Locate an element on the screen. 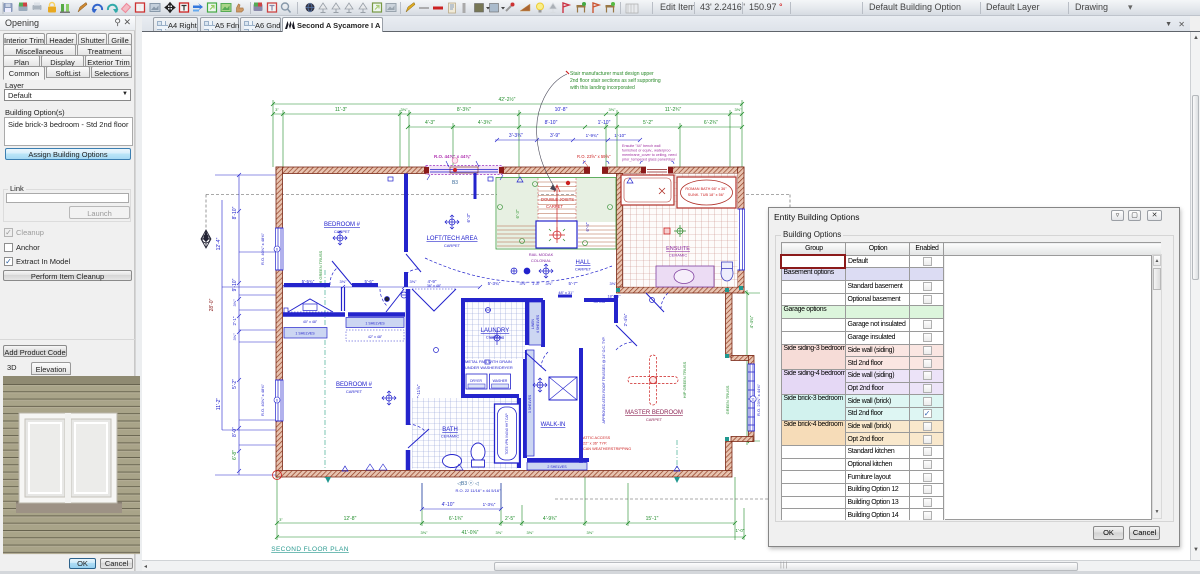  svg-text: 2'-5" is located at coordinates (510, 519).